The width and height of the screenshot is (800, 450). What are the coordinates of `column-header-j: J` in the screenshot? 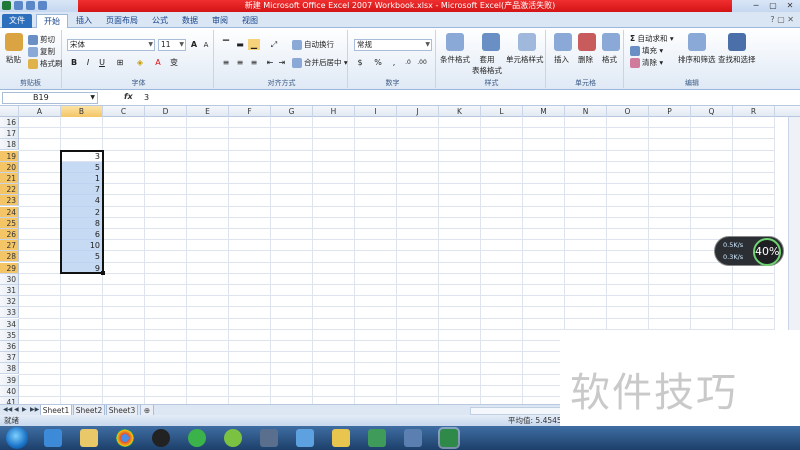 It's located at (418, 111).